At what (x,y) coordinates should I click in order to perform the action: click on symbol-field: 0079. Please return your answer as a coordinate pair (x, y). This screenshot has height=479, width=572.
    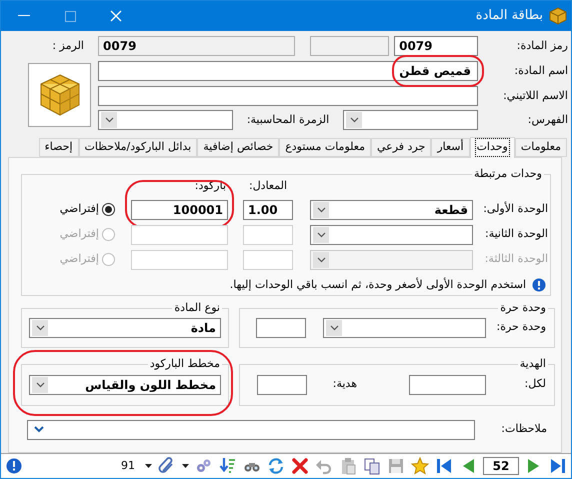
    Looking at the image, I should click on (197, 46).